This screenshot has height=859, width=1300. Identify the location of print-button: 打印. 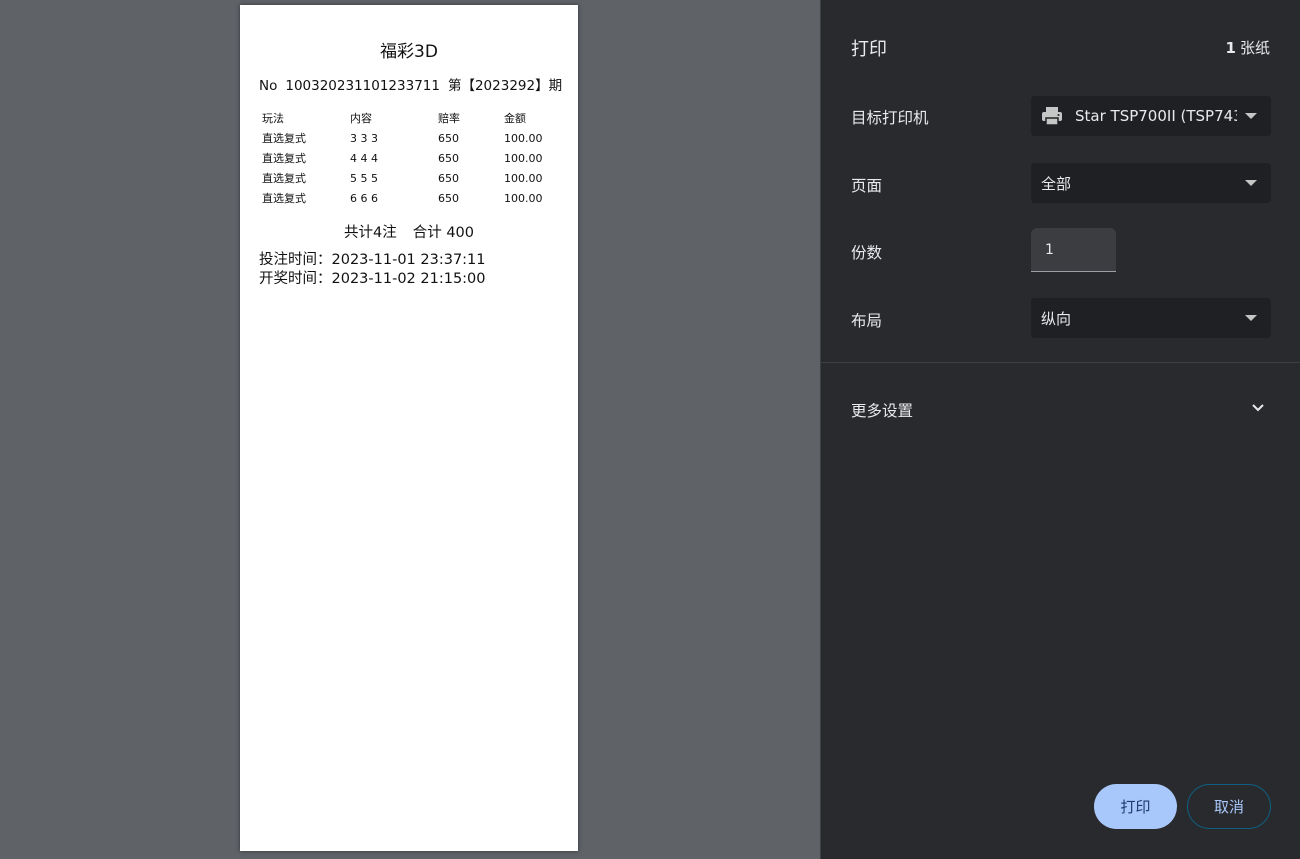
(1135, 806).